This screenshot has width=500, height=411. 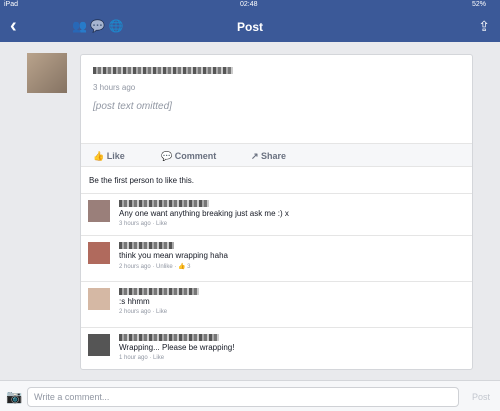 I want to click on nav-bar: ‹ 👥 💬 🌐 Post ⇪, so click(x=250, y=27).